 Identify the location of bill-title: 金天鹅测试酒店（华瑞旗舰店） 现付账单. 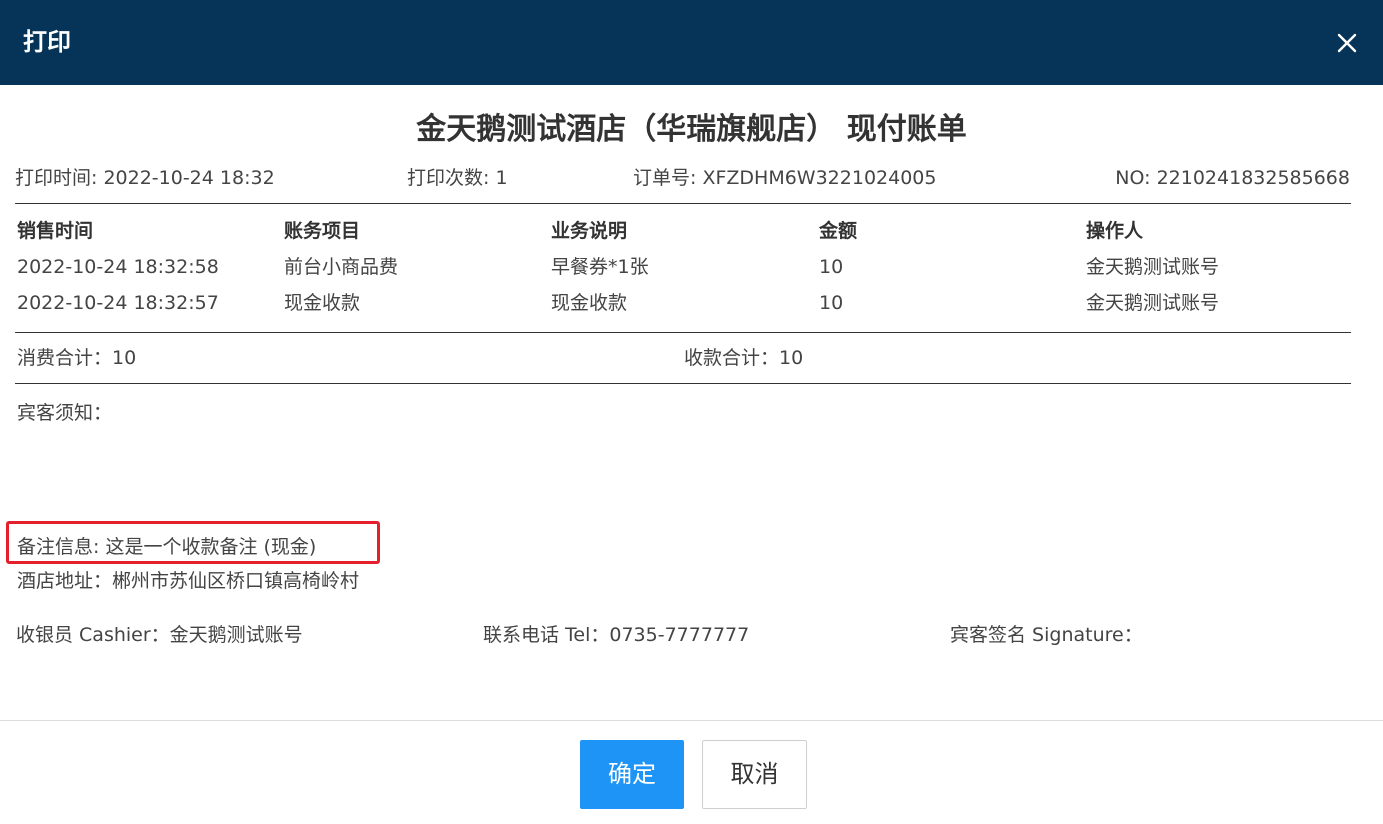
(691, 129).